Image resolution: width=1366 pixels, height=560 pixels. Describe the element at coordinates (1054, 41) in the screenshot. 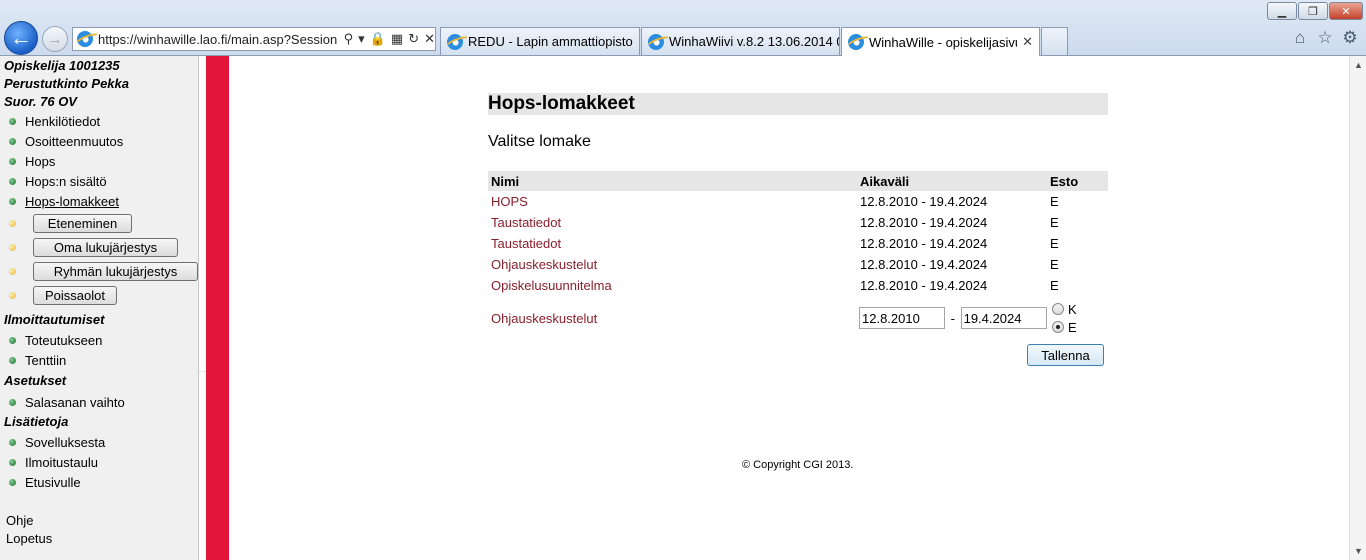

I see `new-tab-button` at that location.